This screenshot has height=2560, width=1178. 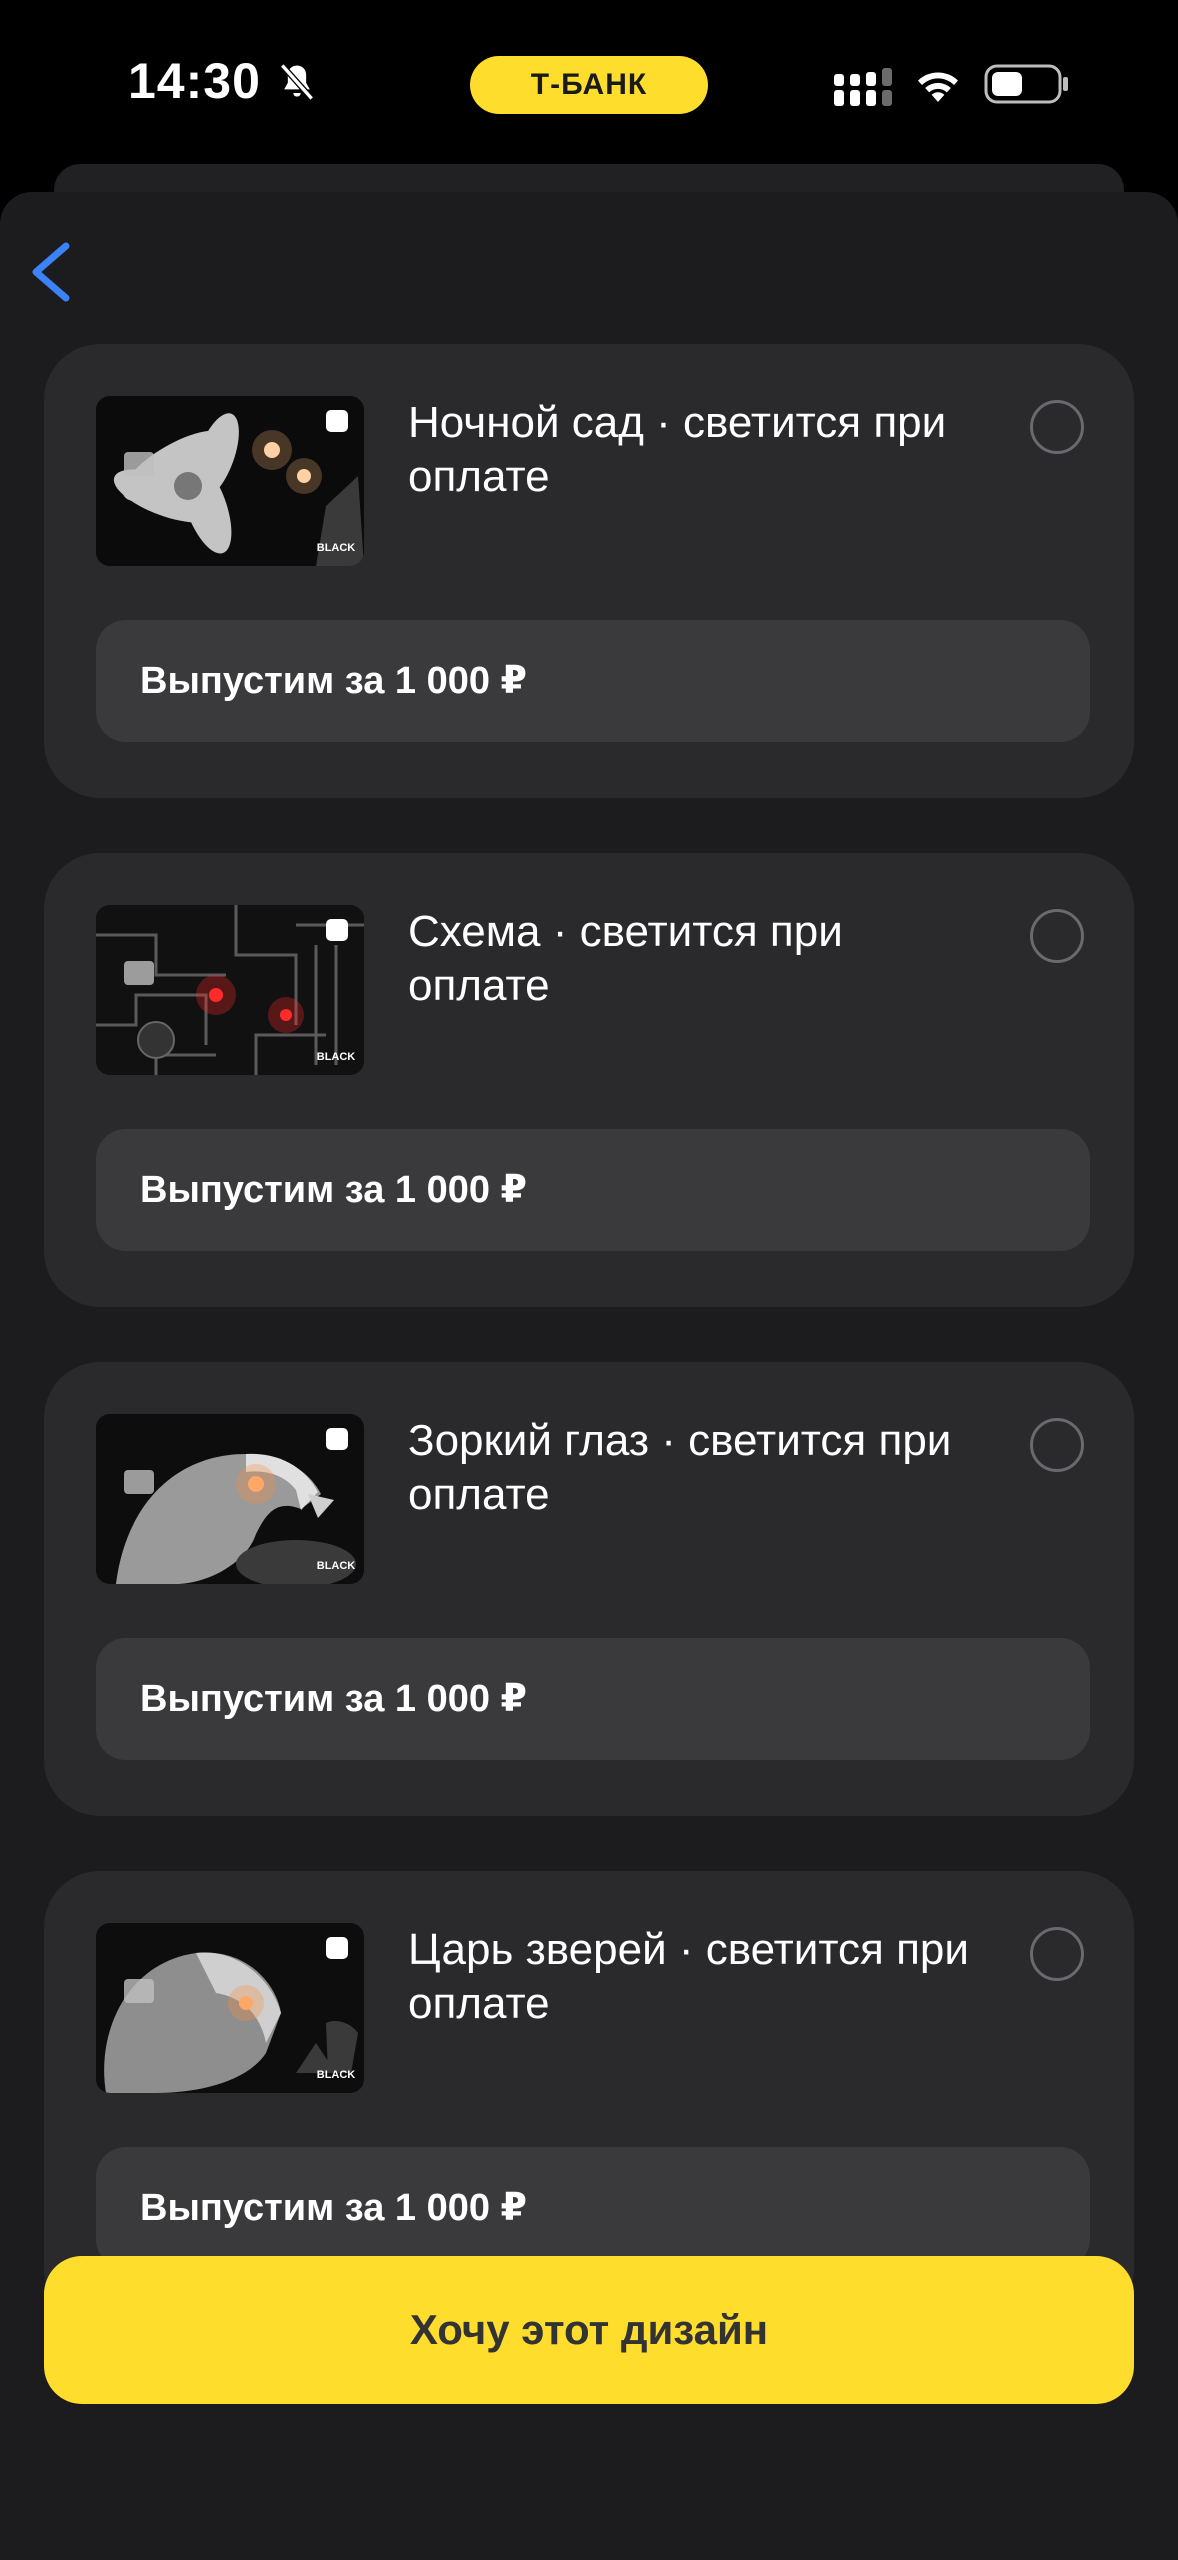 I want to click on signal-icon, so click(x=863, y=87).